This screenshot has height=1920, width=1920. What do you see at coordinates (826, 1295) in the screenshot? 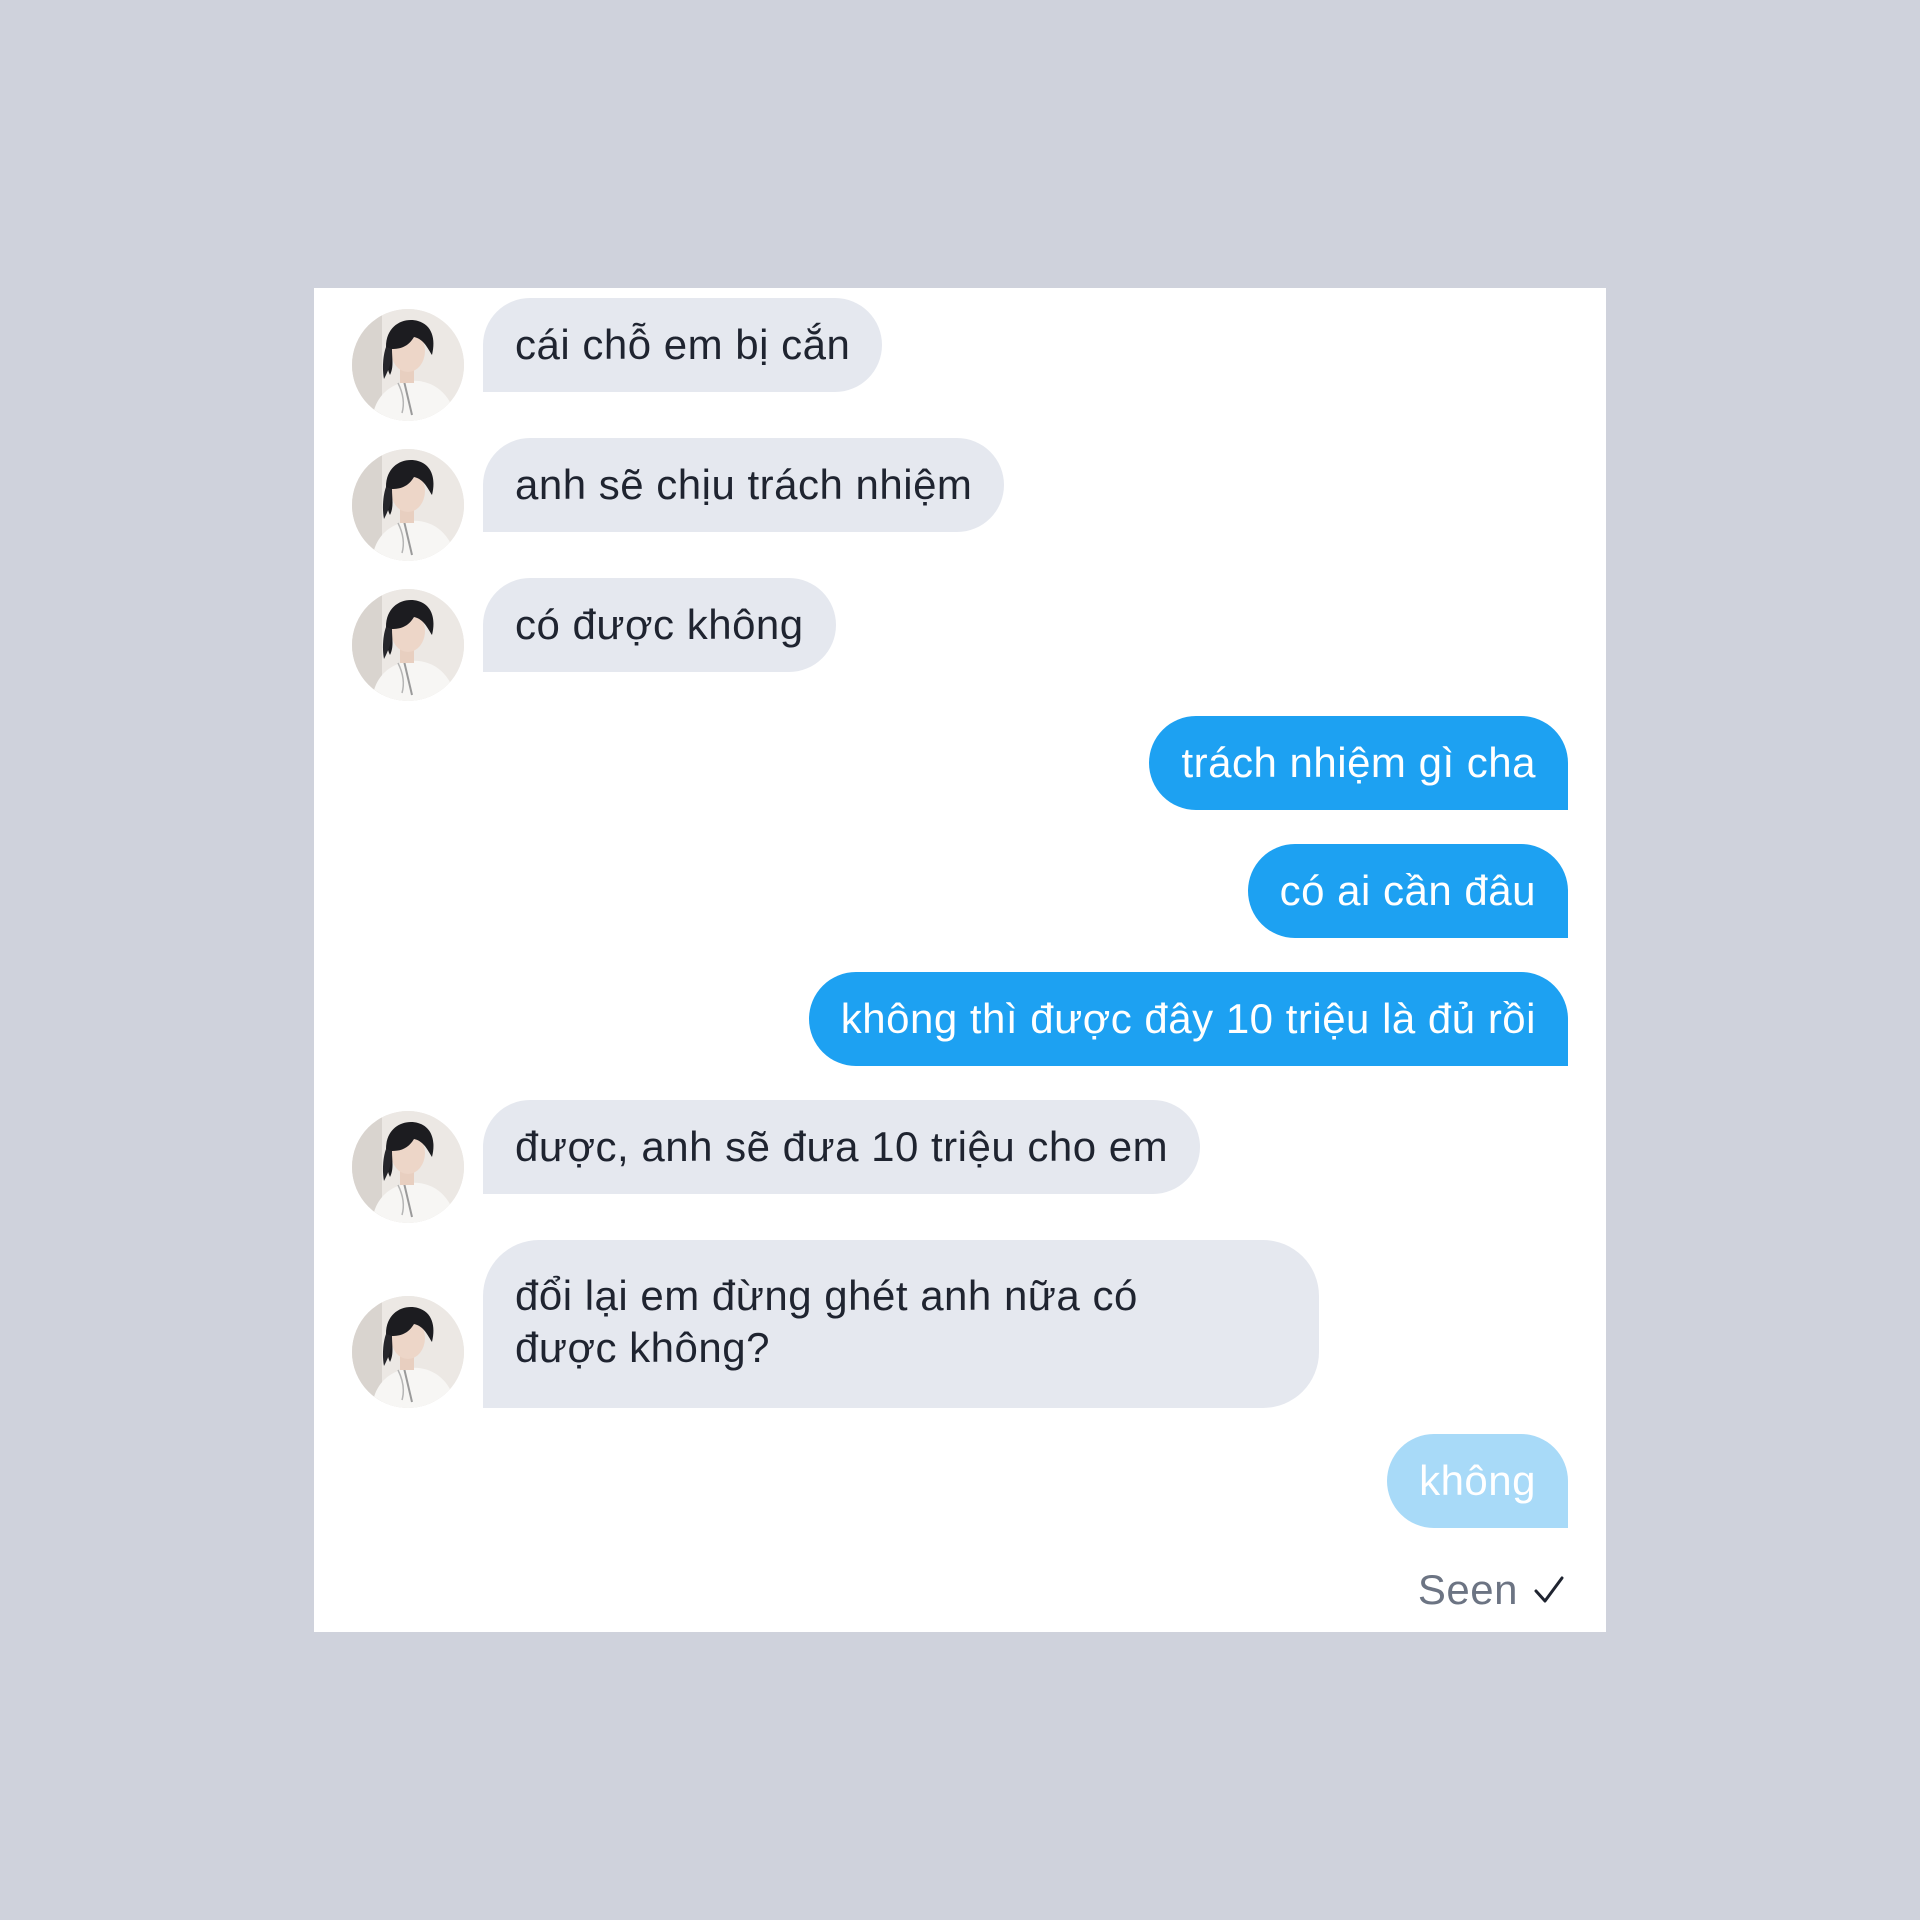
I see `message-text-line: đổi lại em đừng ghét anh nữa có` at bounding box center [826, 1295].